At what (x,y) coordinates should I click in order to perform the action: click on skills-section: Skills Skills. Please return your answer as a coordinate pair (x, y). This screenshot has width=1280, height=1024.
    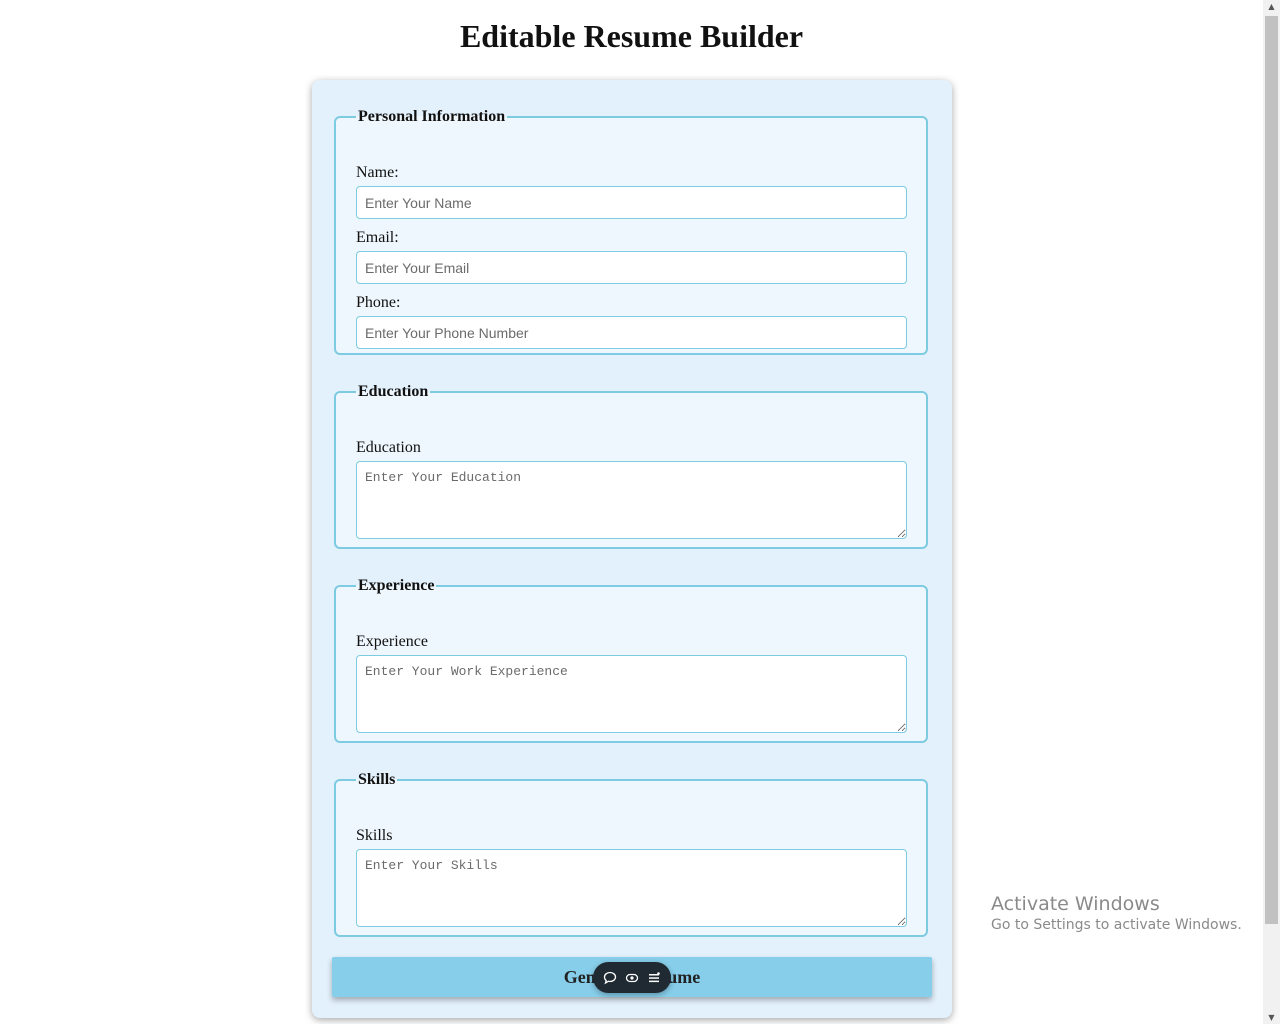
    Looking at the image, I should click on (631, 854).